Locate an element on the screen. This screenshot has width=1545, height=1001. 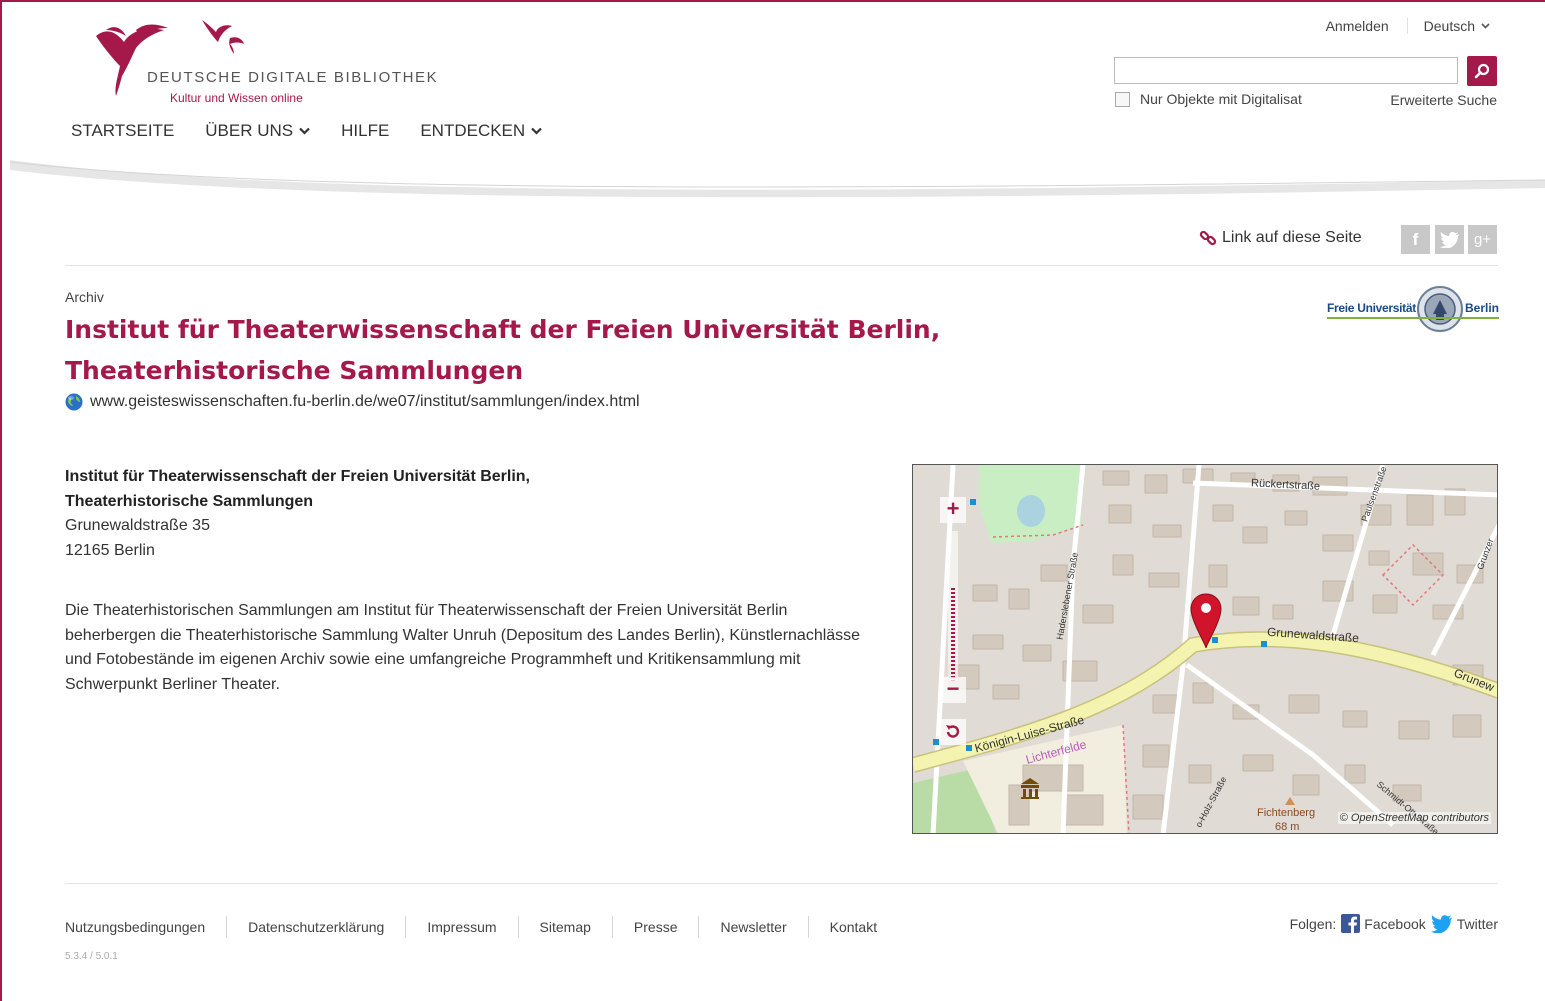
nav-item-home: STARTSEITE is located at coordinates (122, 131).